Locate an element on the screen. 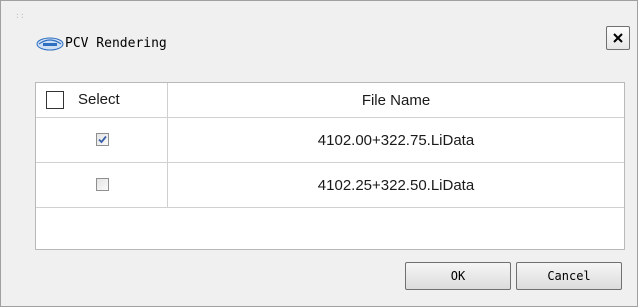 This screenshot has width=638, height=307. close-icon is located at coordinates (618, 38).